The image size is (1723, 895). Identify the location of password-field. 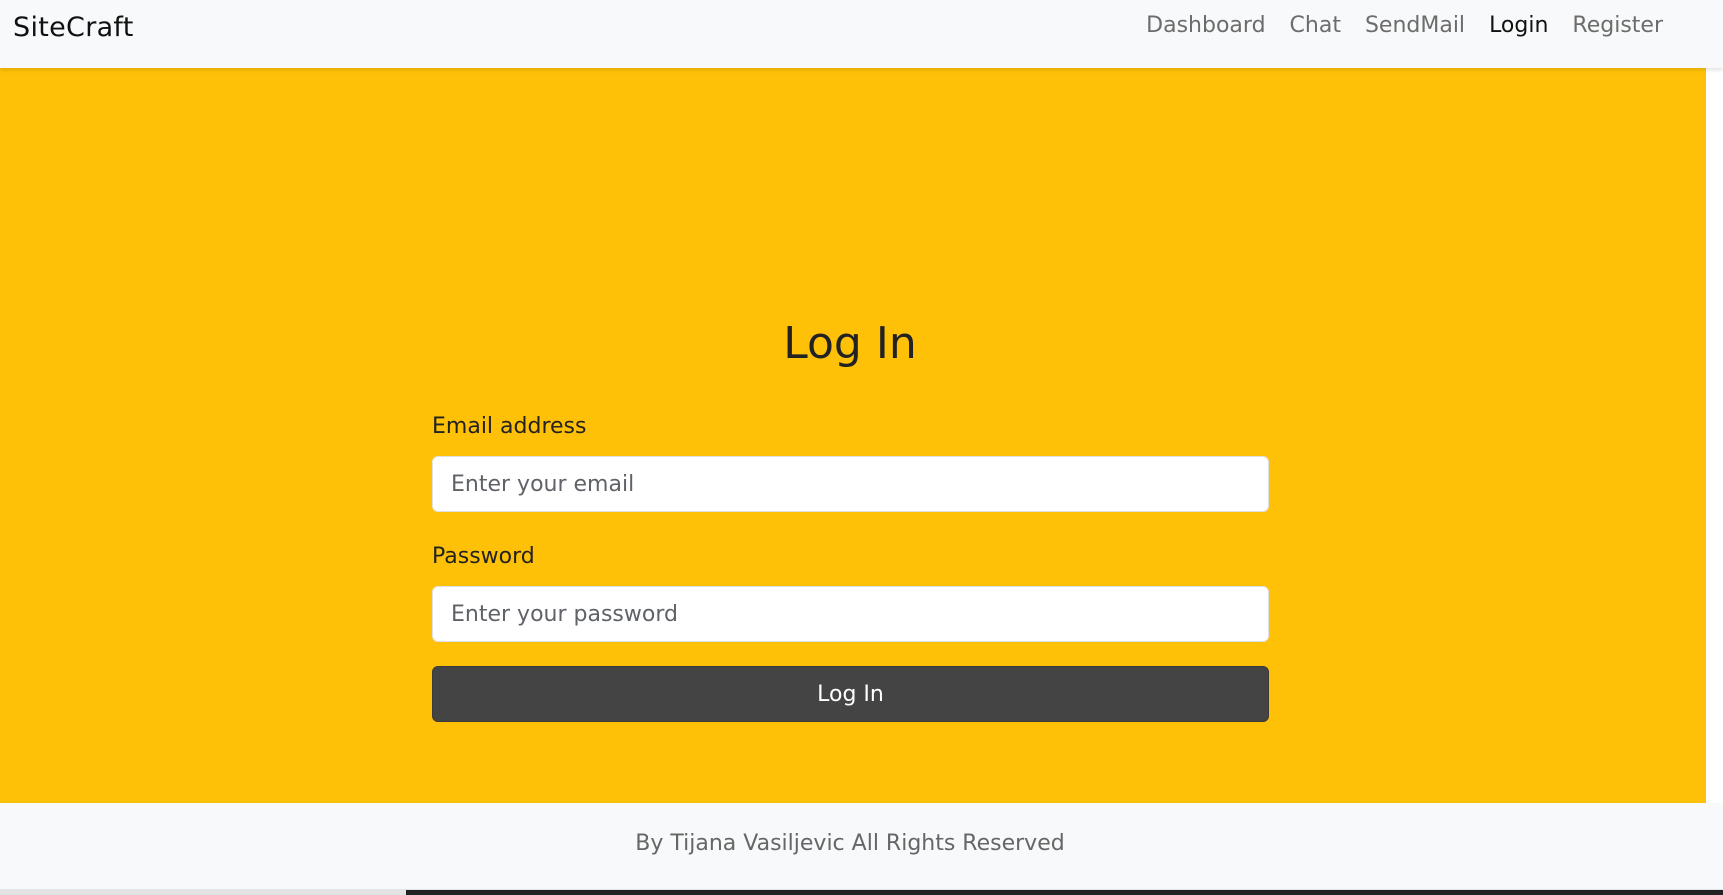
(850, 614).